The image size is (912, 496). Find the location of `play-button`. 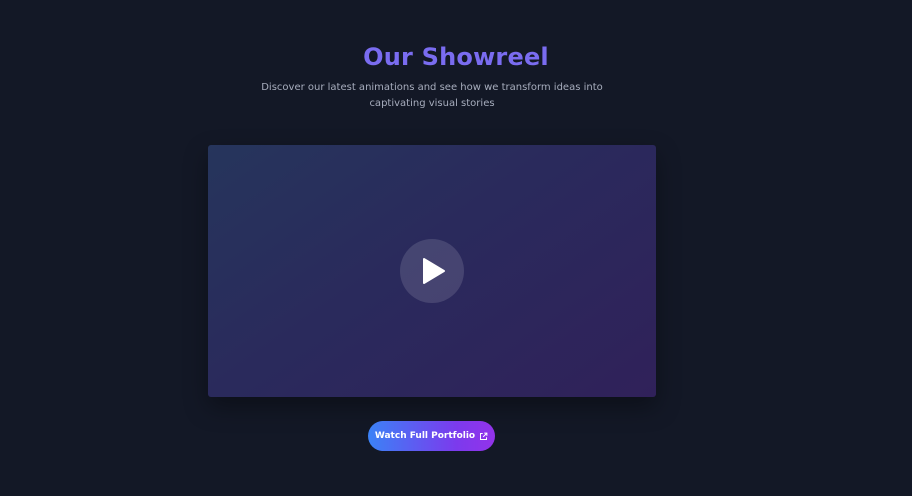

play-button is located at coordinates (432, 271).